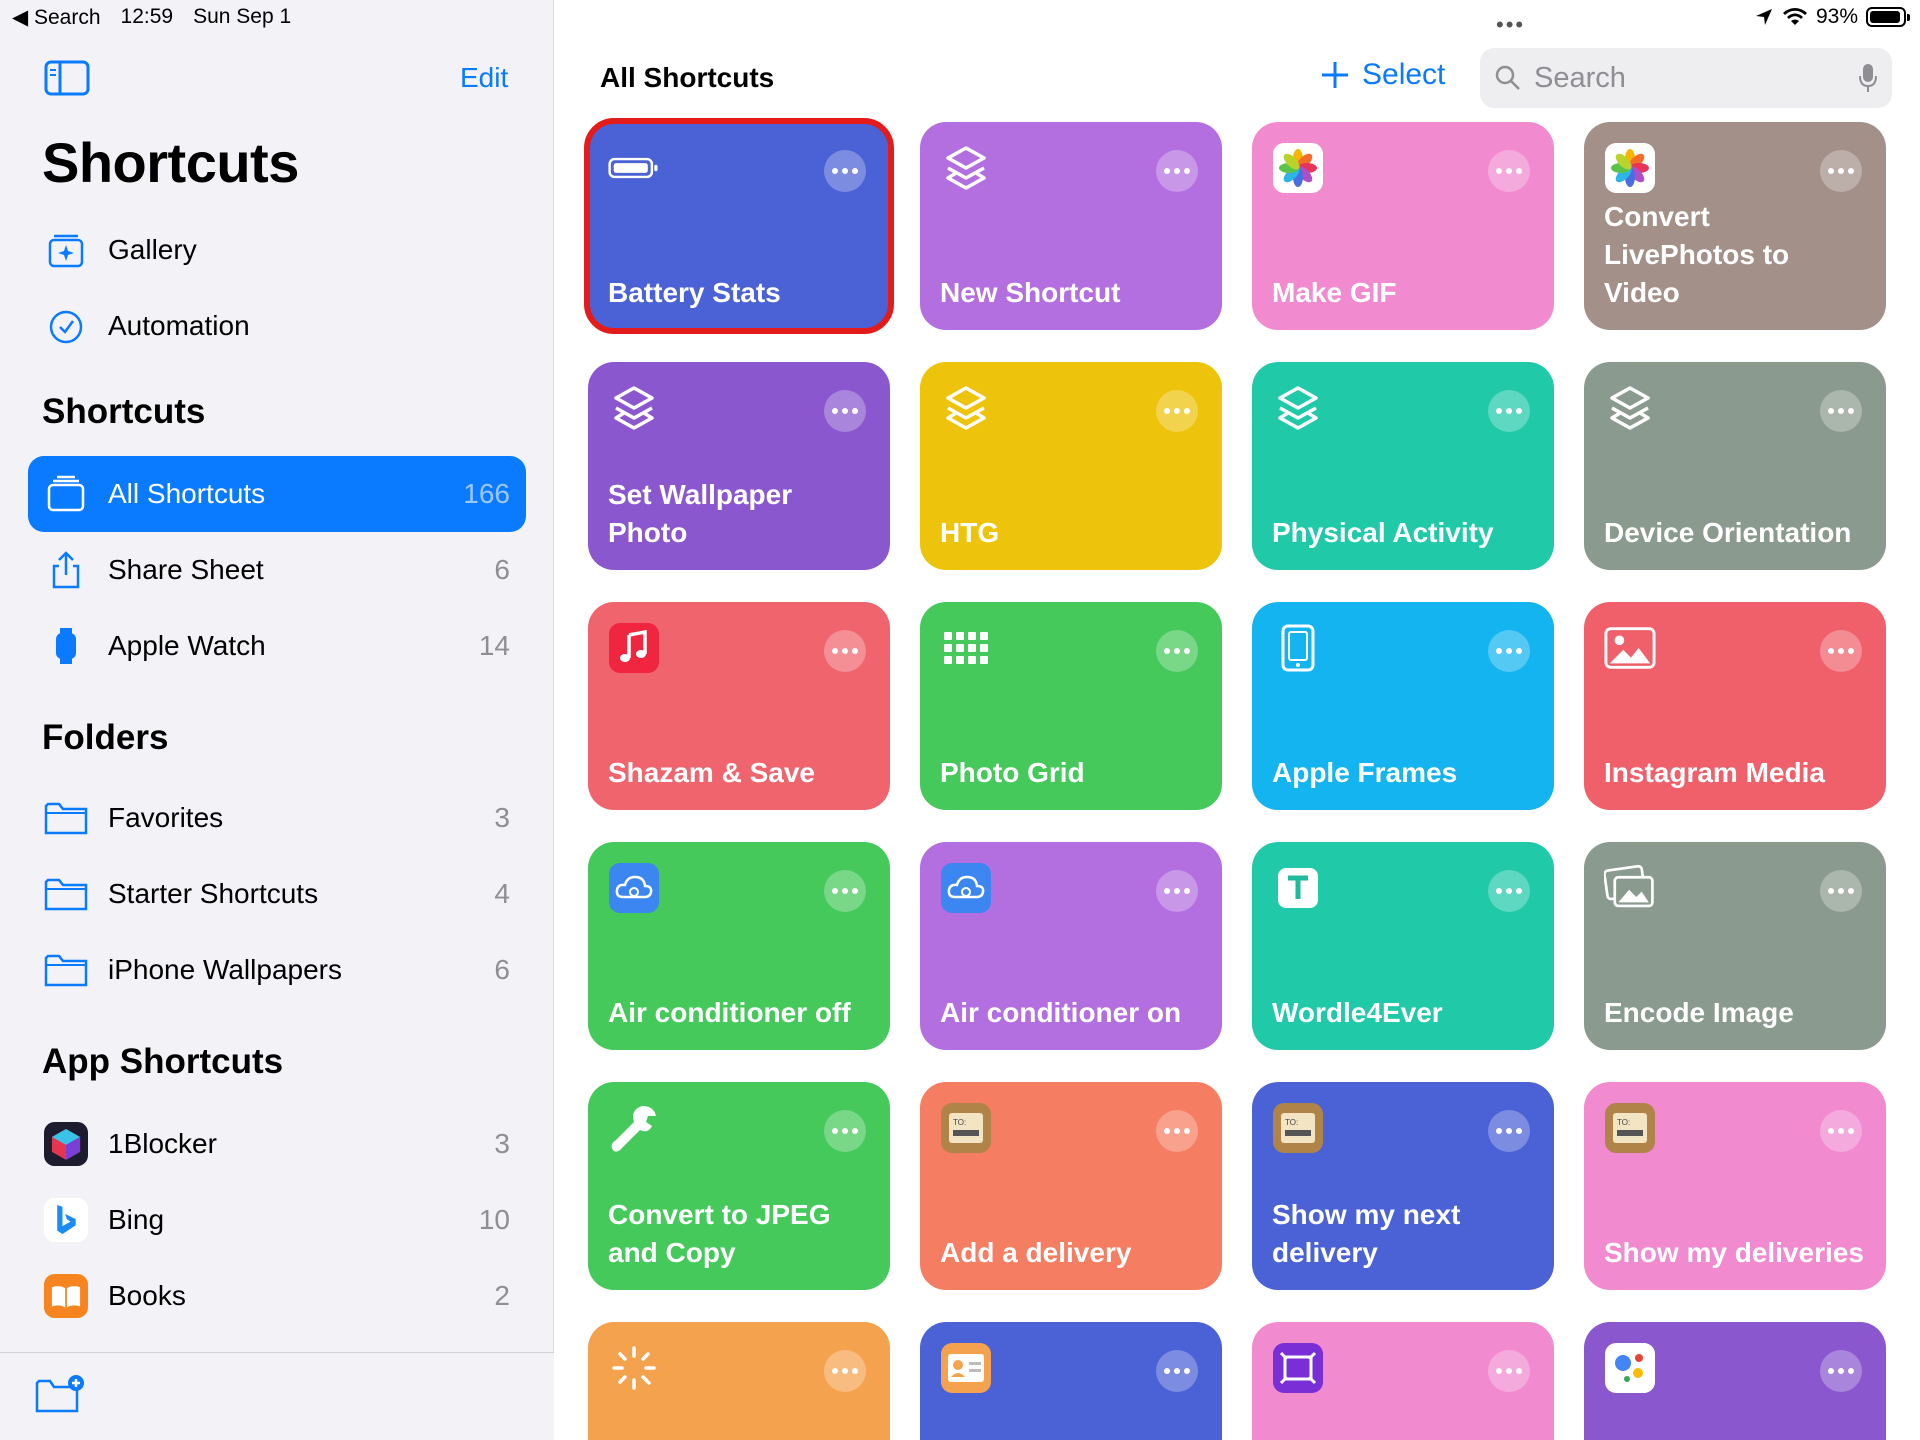 Image resolution: width=1920 pixels, height=1440 pixels. What do you see at coordinates (1403, 466) in the screenshot?
I see `shortcut-tile: Physical Activity` at bounding box center [1403, 466].